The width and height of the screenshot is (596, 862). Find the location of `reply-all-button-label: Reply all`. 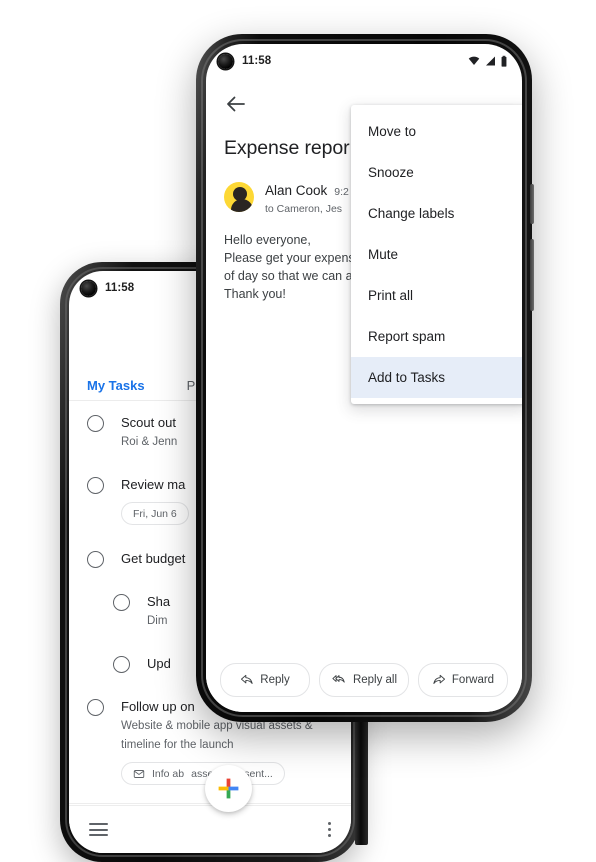

reply-all-button-label: Reply all is located at coordinates (375, 680).